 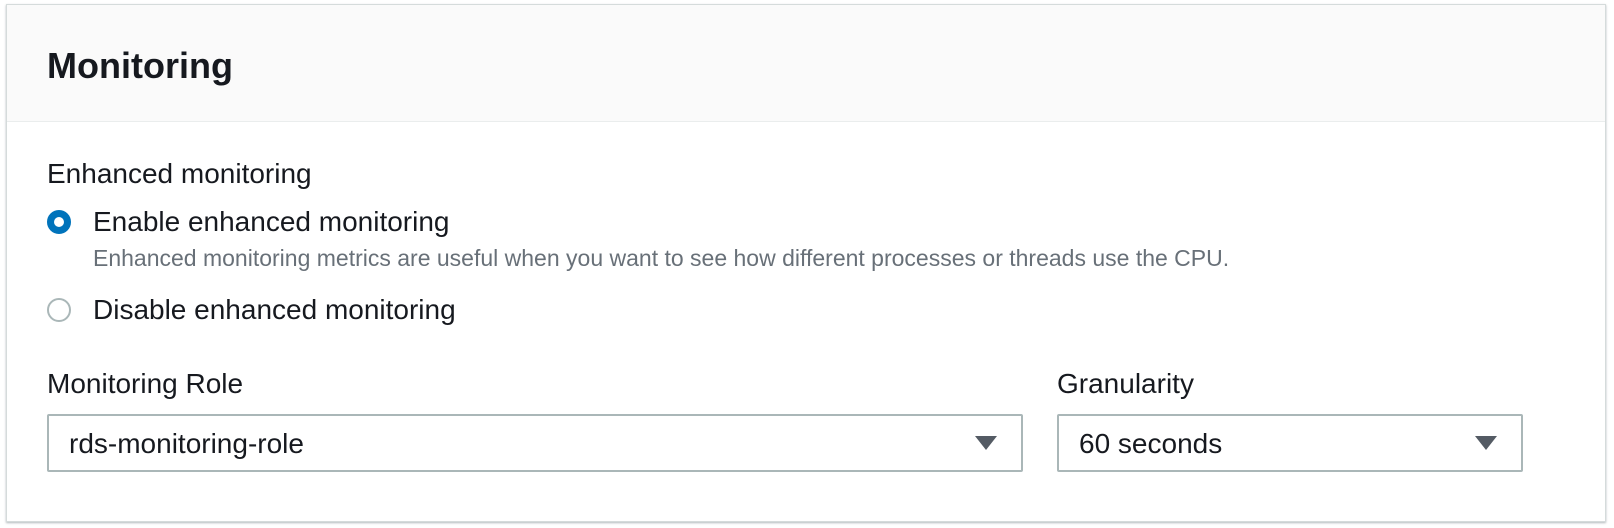 What do you see at coordinates (186, 443) in the screenshot?
I see `monitoring-role-value: rds-monitoring-role` at bounding box center [186, 443].